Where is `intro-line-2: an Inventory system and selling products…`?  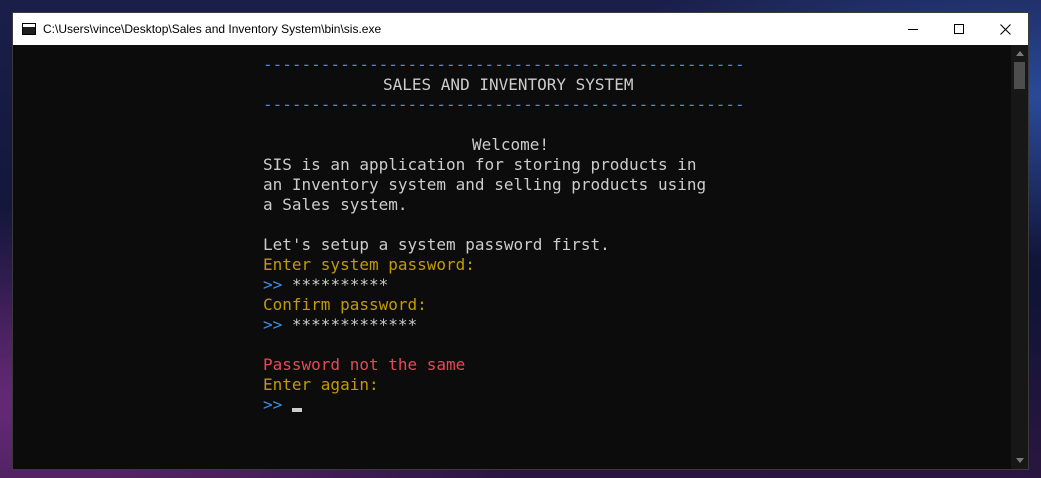 intro-line-2: an Inventory system and selling products… is located at coordinates (485, 184).